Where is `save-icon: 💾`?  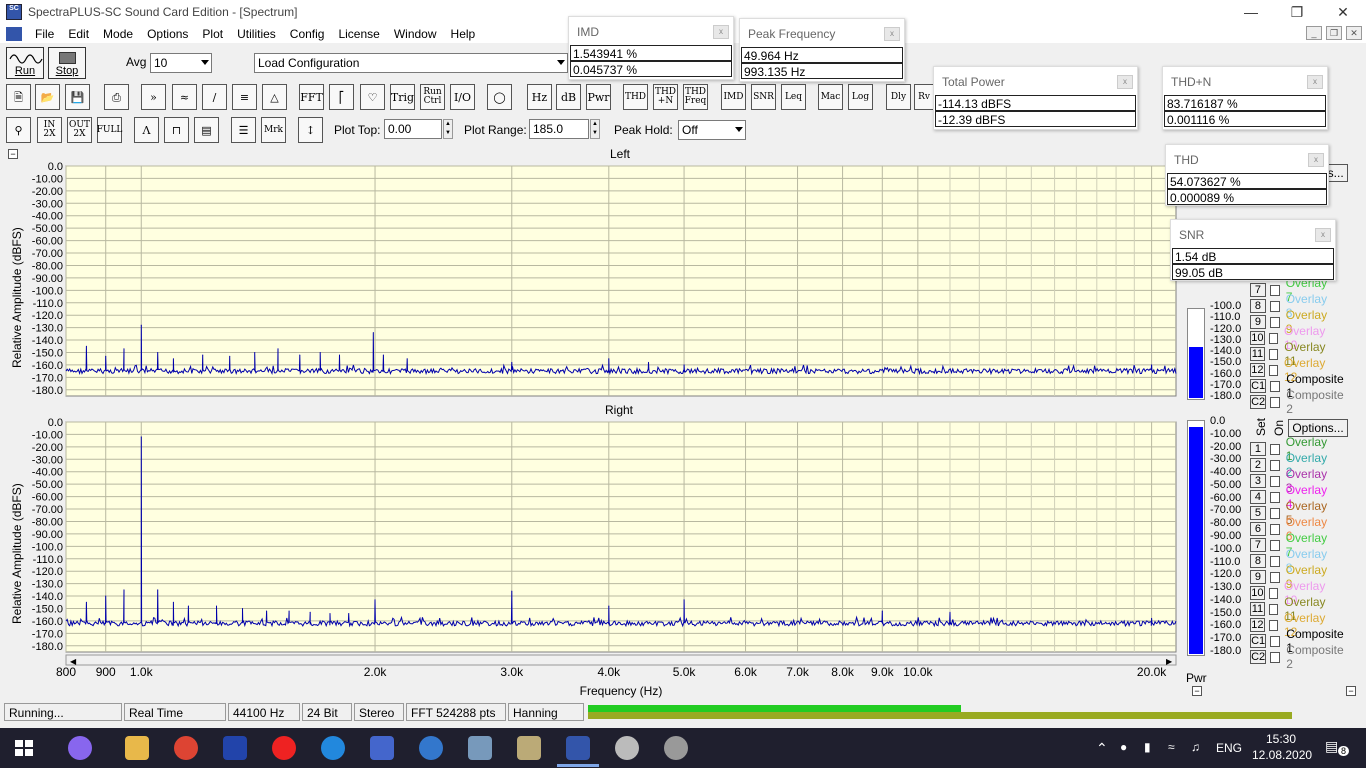 save-icon: 💾 is located at coordinates (77, 97).